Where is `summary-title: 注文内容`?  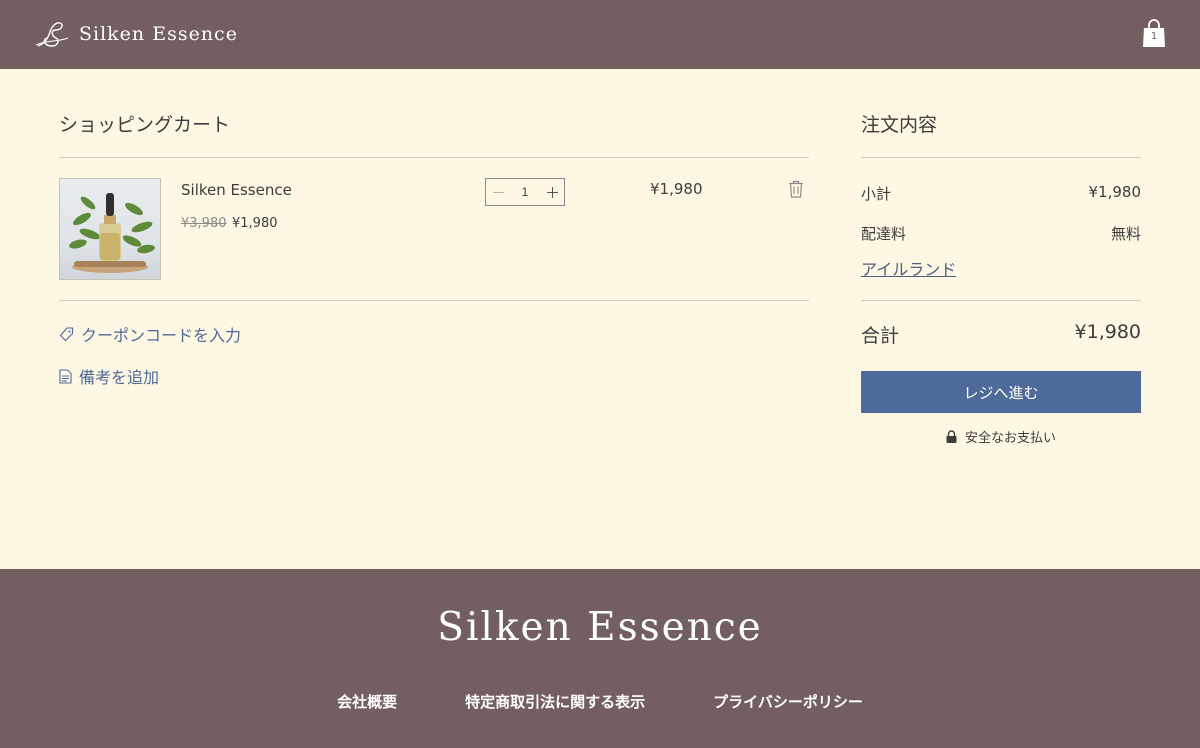
summary-title: 注文内容 is located at coordinates (899, 125).